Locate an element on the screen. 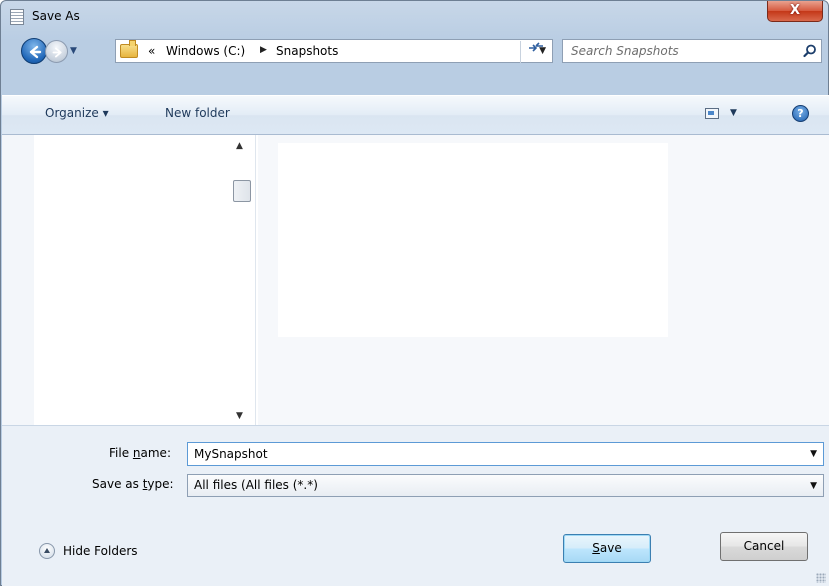 This screenshot has height=586, width=829. scroll-thumb is located at coordinates (242, 191).